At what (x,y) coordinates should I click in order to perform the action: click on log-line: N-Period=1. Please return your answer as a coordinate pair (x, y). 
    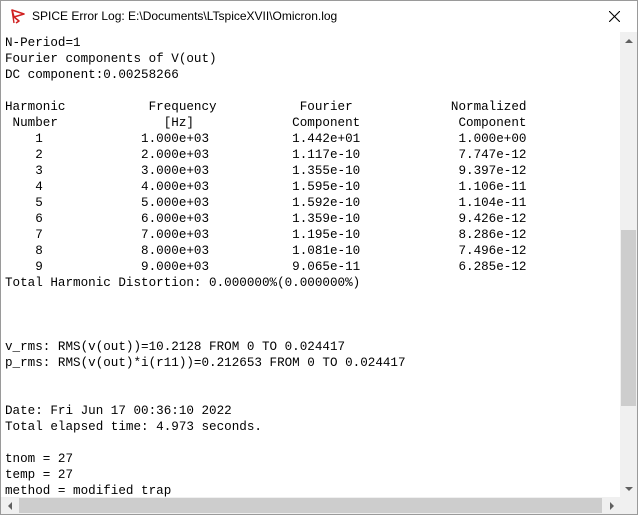
    Looking at the image, I should click on (43, 43).